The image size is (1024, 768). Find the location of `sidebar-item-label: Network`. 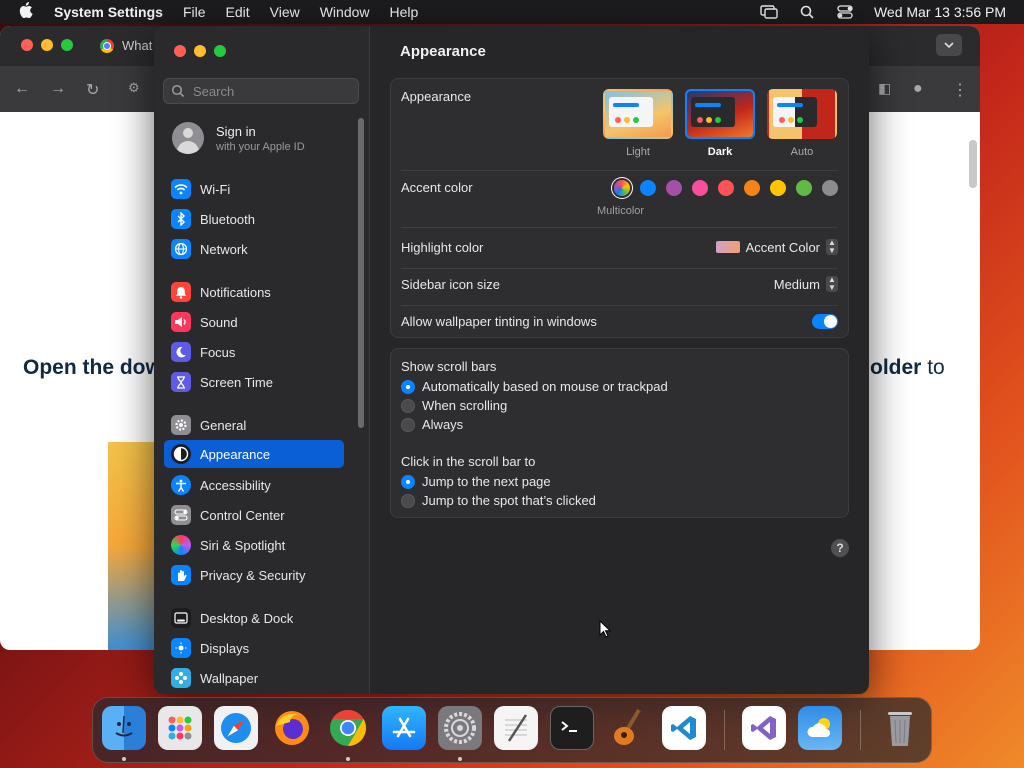

sidebar-item-label: Network is located at coordinates (224, 249).